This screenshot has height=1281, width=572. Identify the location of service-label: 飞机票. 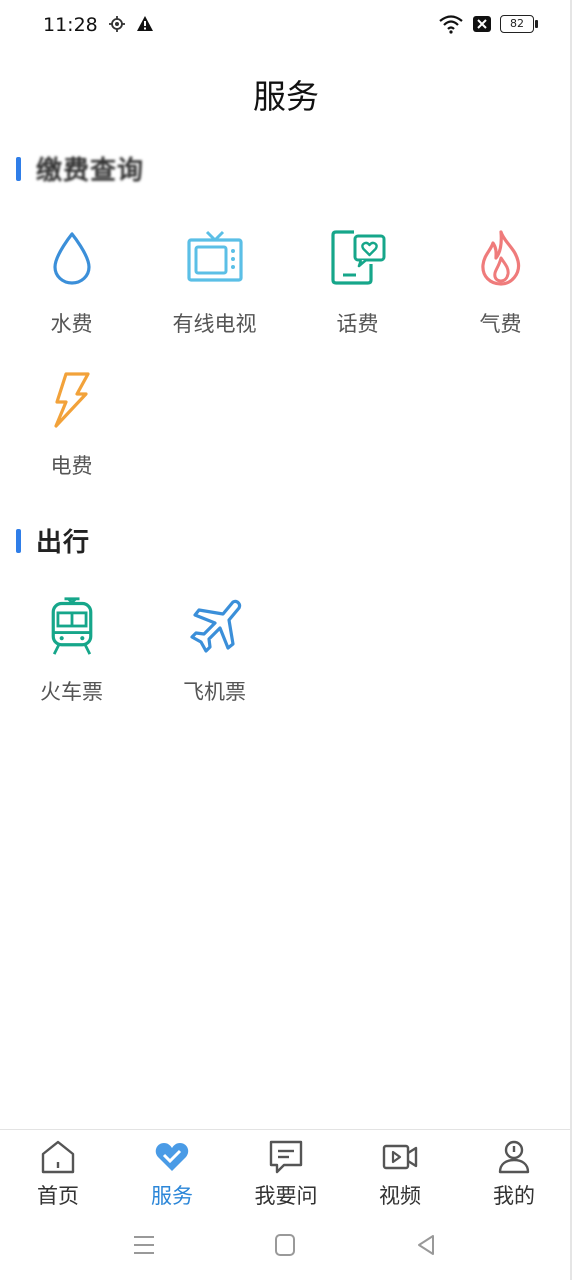
(214, 692).